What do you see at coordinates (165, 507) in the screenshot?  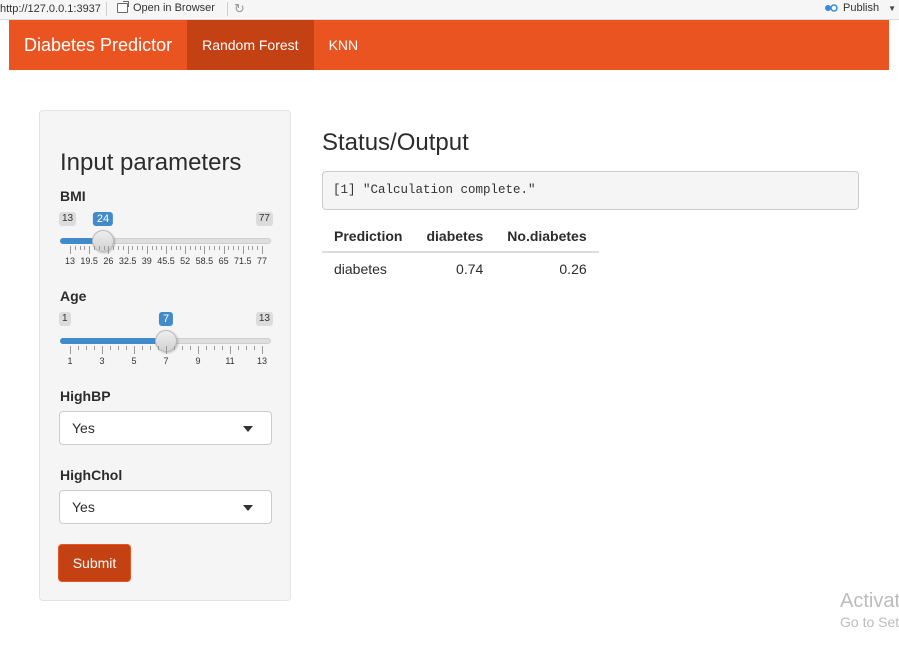 I see `highchol-select: Yes` at bounding box center [165, 507].